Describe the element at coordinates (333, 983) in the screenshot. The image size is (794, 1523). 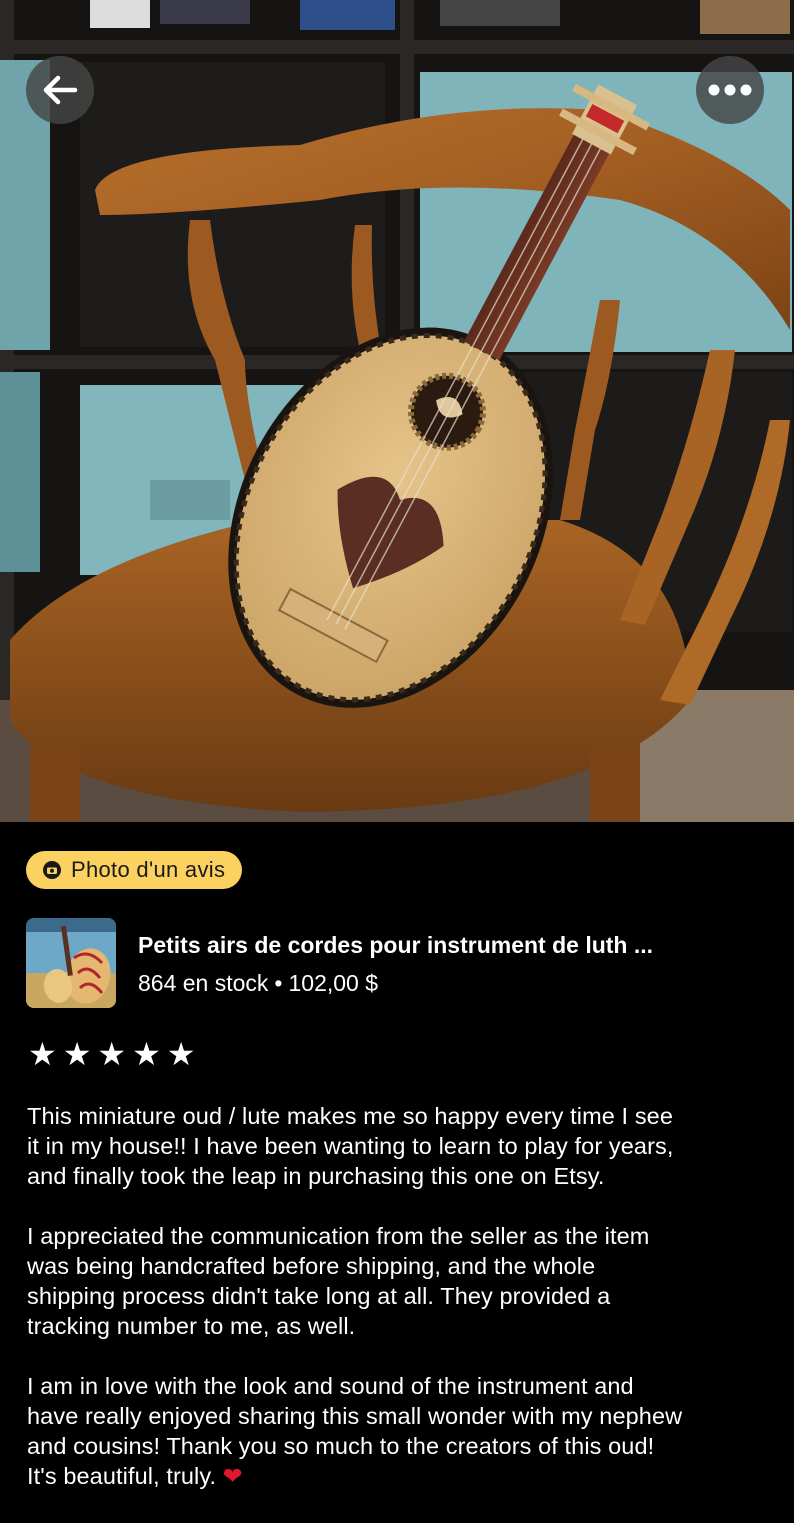
I see `product-price: 102,00 $` at that location.